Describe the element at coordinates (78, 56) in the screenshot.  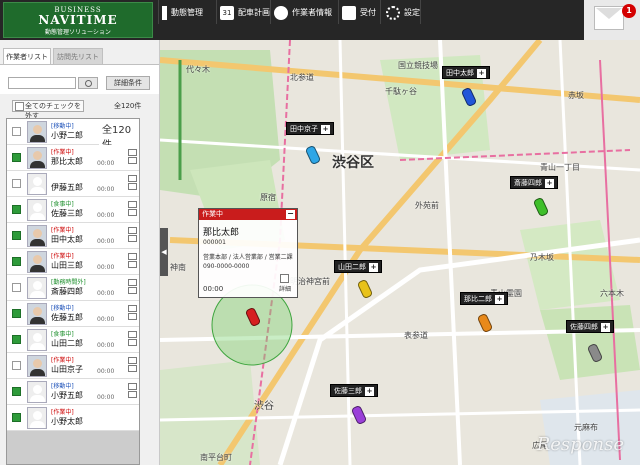
I see `tab-visit-list: 訪問先リスト` at that location.